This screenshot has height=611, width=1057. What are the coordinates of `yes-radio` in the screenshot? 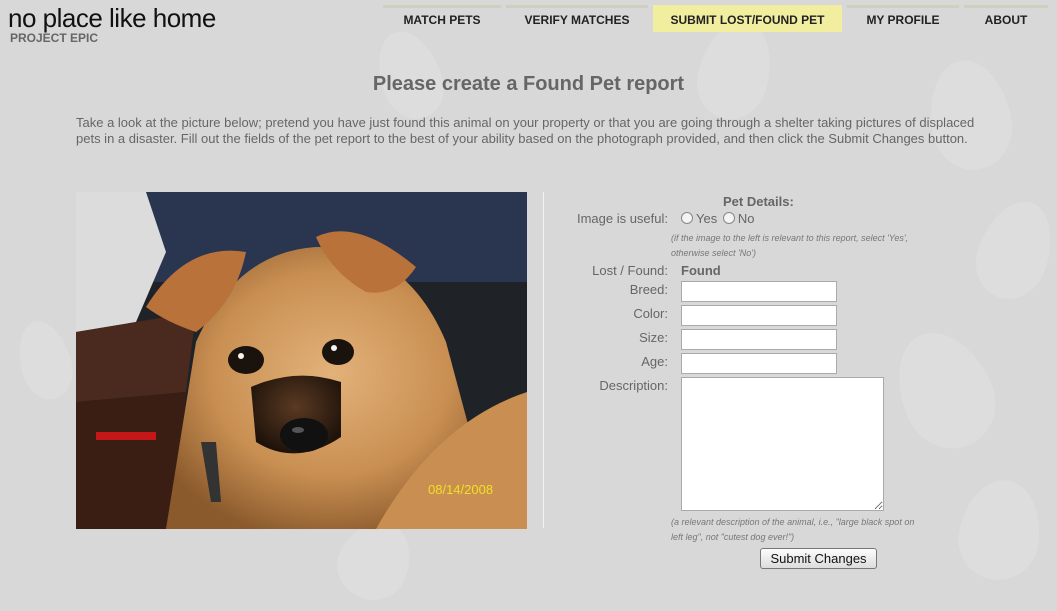 It's located at (687, 218).